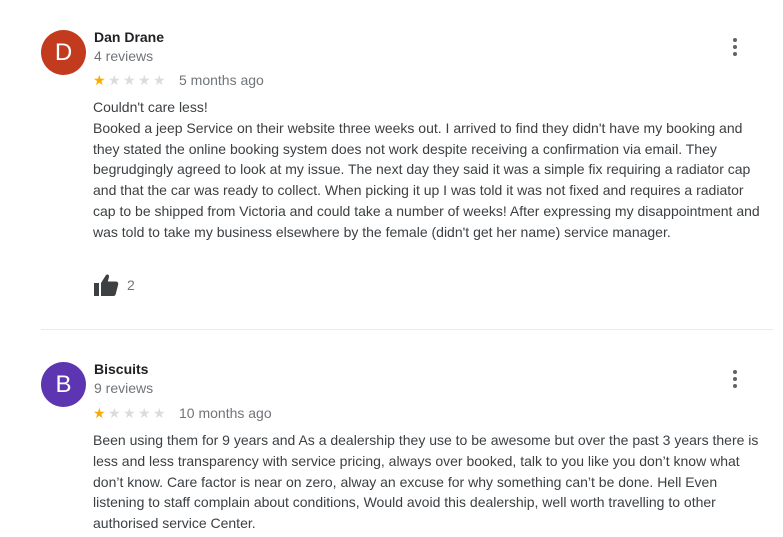 The width and height of the screenshot is (783, 537). Describe the element at coordinates (124, 56) in the screenshot. I see `reviewer-review-count: 4 reviews` at that location.